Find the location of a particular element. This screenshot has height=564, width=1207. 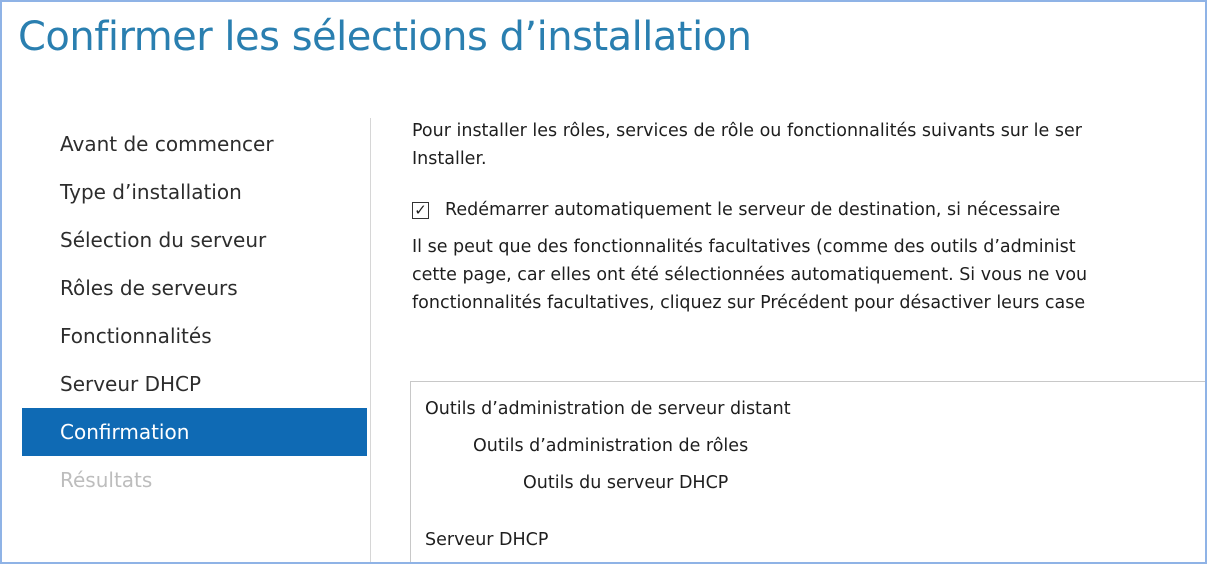

sidebar-divider is located at coordinates (370, 340).